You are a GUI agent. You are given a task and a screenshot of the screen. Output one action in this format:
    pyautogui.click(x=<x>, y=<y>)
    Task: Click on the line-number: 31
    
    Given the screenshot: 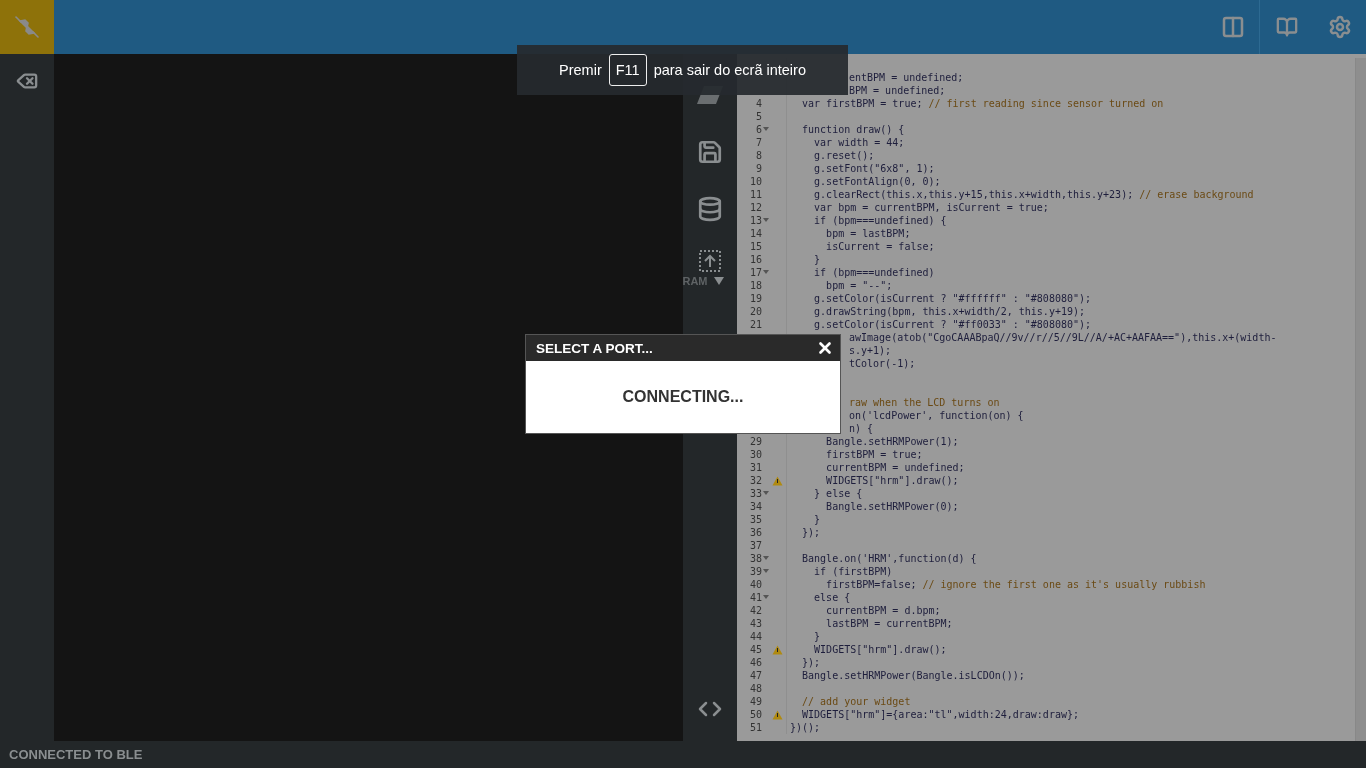 What is the action you would take?
    pyautogui.click(x=755, y=467)
    